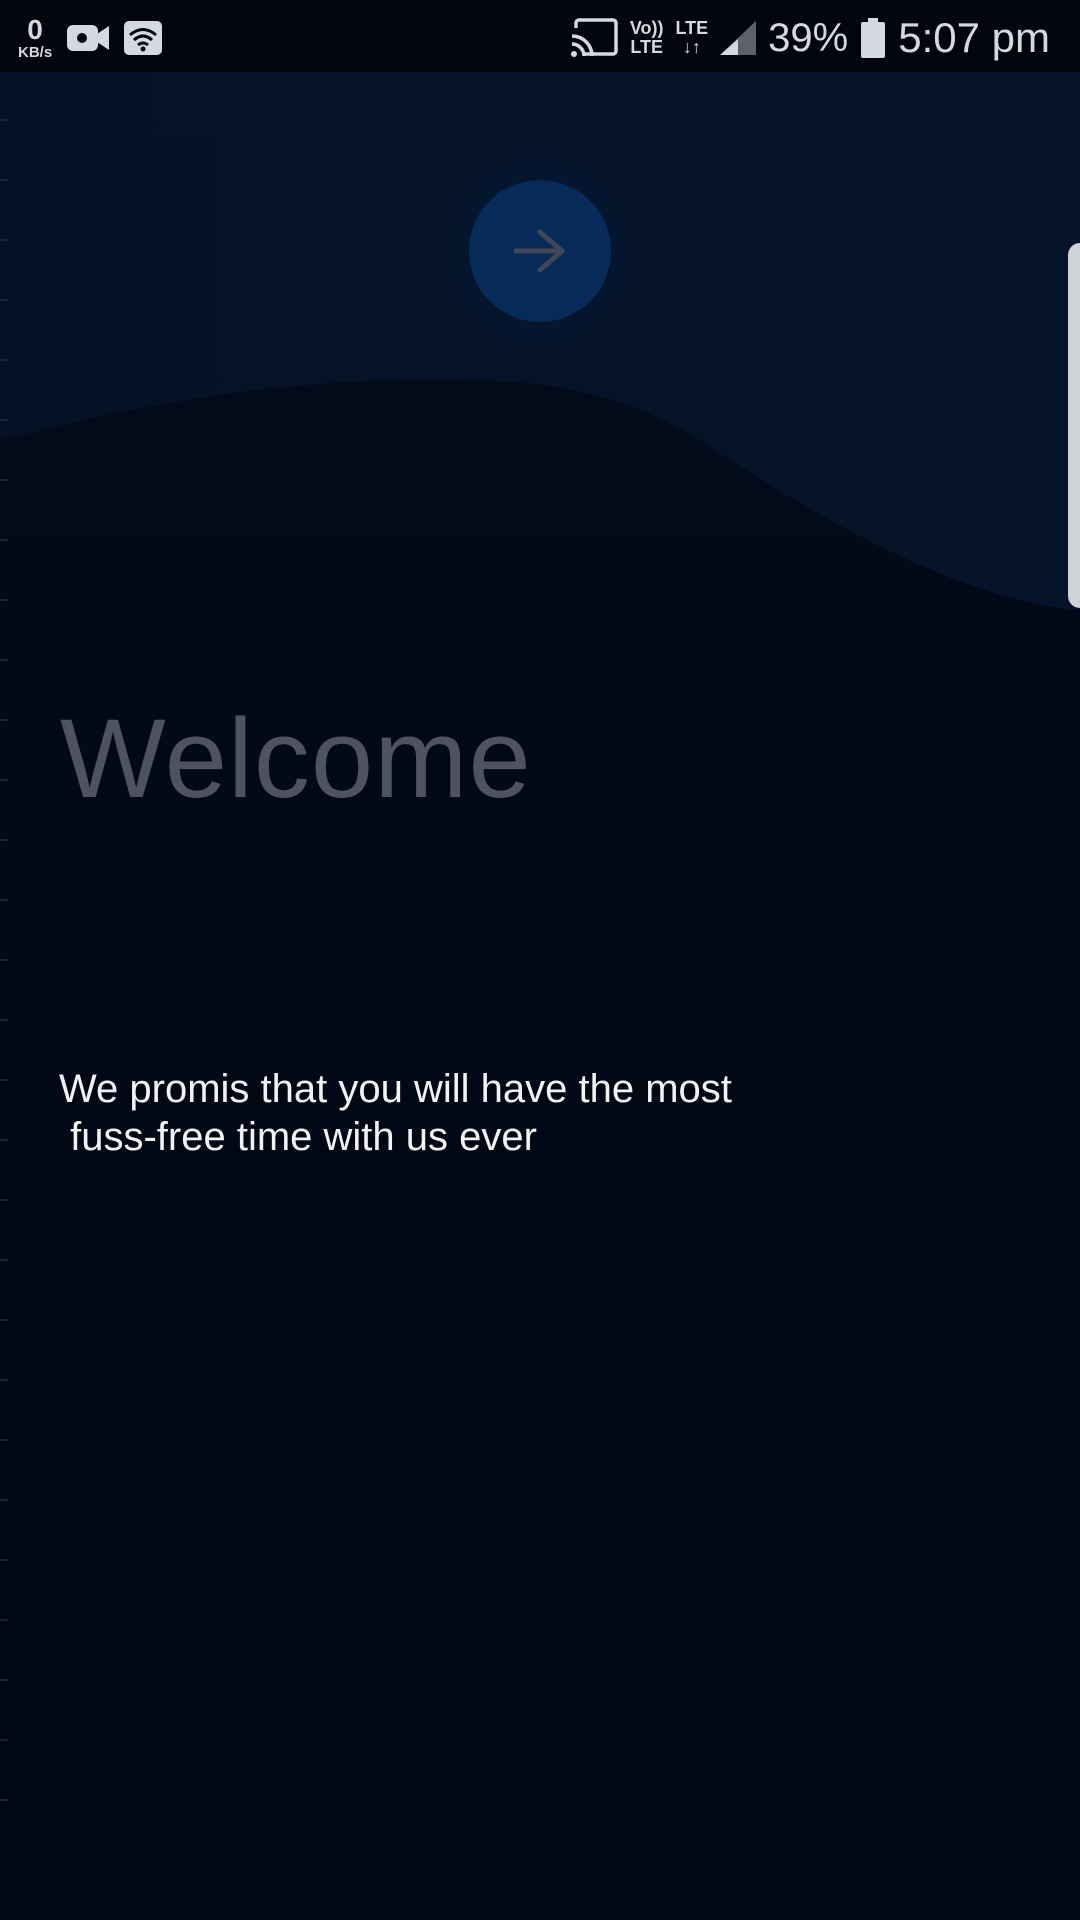  Describe the element at coordinates (738, 38) in the screenshot. I see `signal-icon` at that location.